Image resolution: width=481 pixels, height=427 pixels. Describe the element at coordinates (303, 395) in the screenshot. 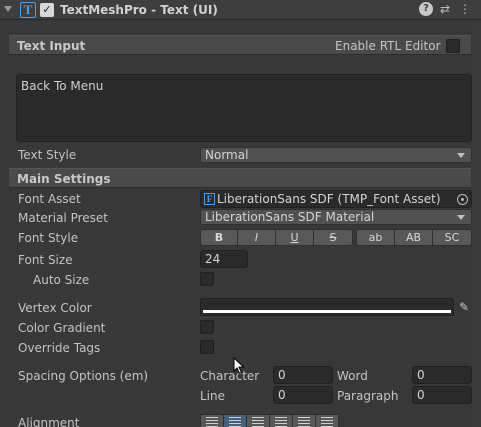

I see `line-spacing-field: 0` at that location.